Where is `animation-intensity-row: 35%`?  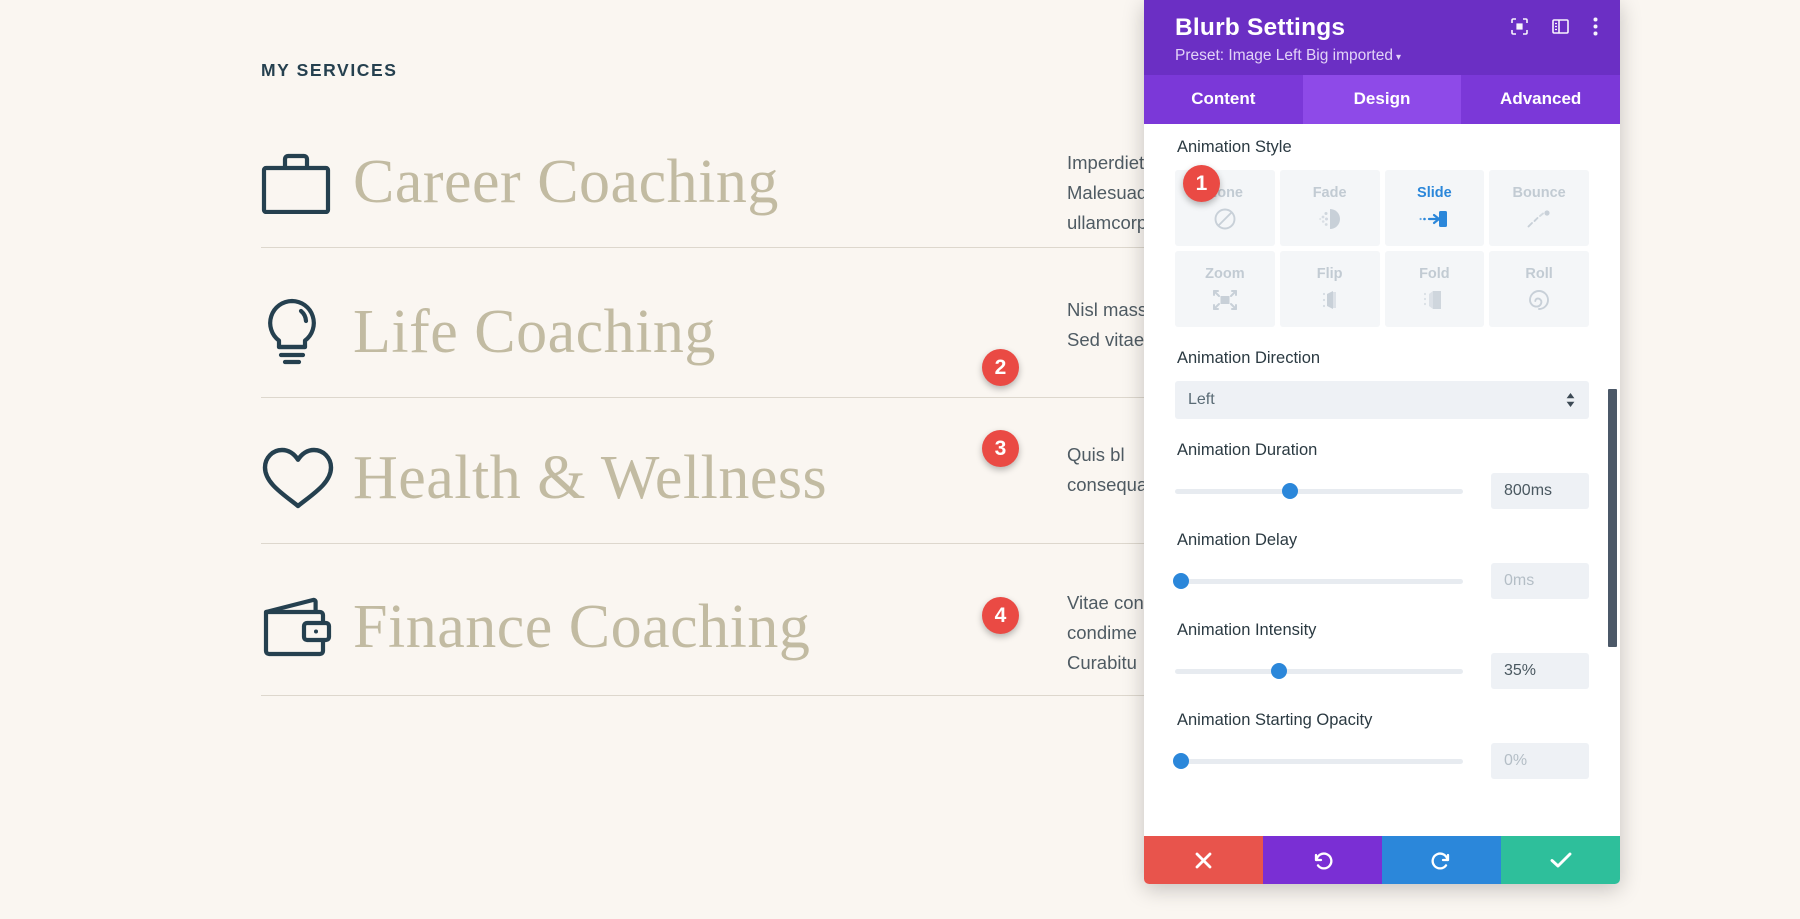
animation-intensity-row: 35% is located at coordinates (1382, 671).